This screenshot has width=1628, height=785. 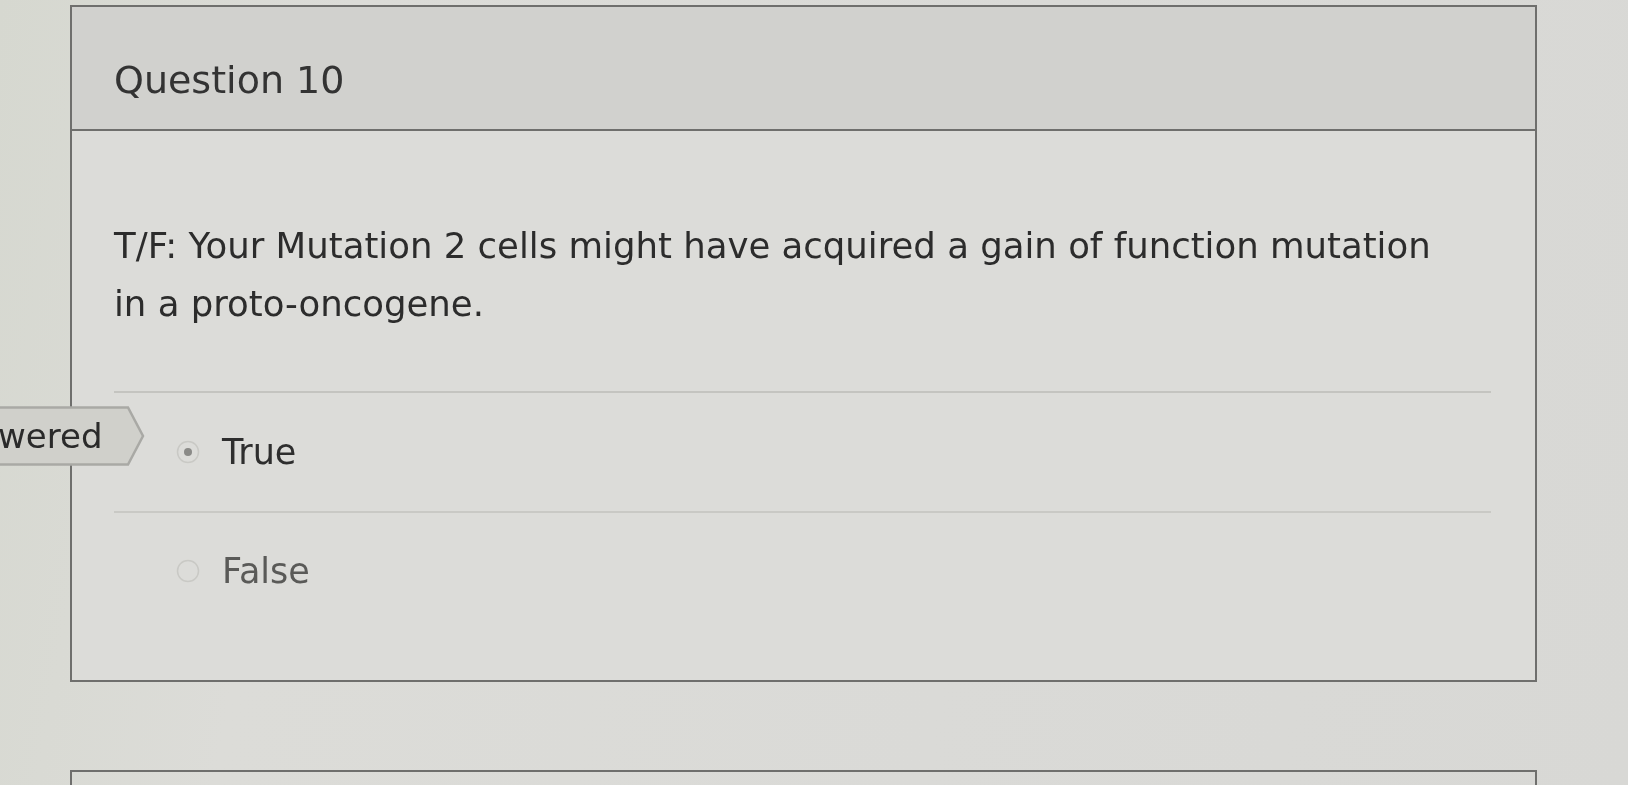 I want to click on question-title: Question 10, so click(x=229, y=80).